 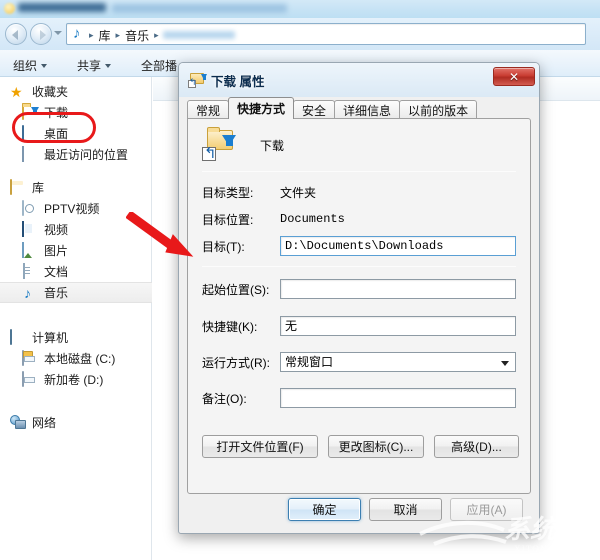 I want to click on video-icon, so click(x=30, y=229).